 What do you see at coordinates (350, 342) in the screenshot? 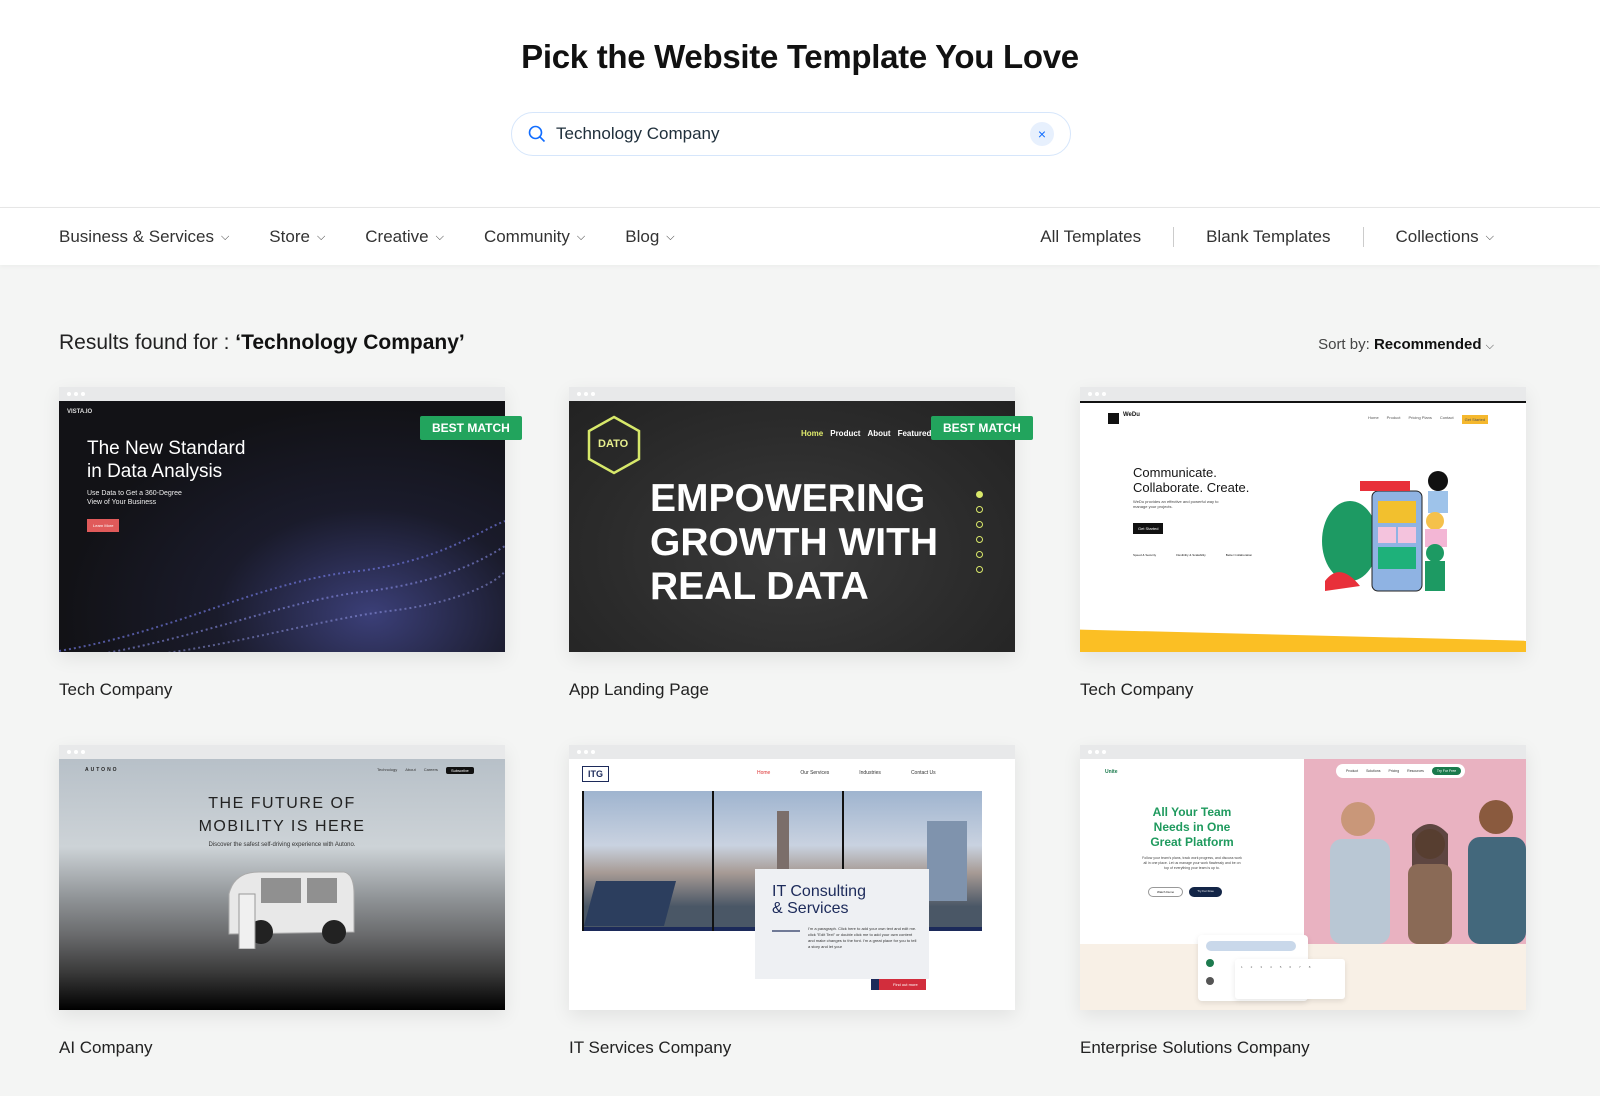
I see `results-query: ‘Technology Company’` at bounding box center [350, 342].